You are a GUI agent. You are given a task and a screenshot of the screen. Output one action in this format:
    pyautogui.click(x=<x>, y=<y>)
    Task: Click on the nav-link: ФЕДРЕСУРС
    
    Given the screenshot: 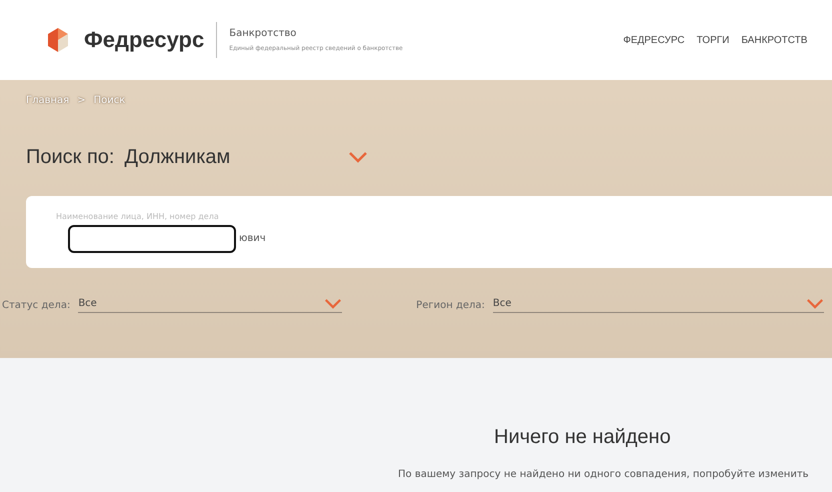 What is the action you would take?
    pyautogui.click(x=654, y=40)
    